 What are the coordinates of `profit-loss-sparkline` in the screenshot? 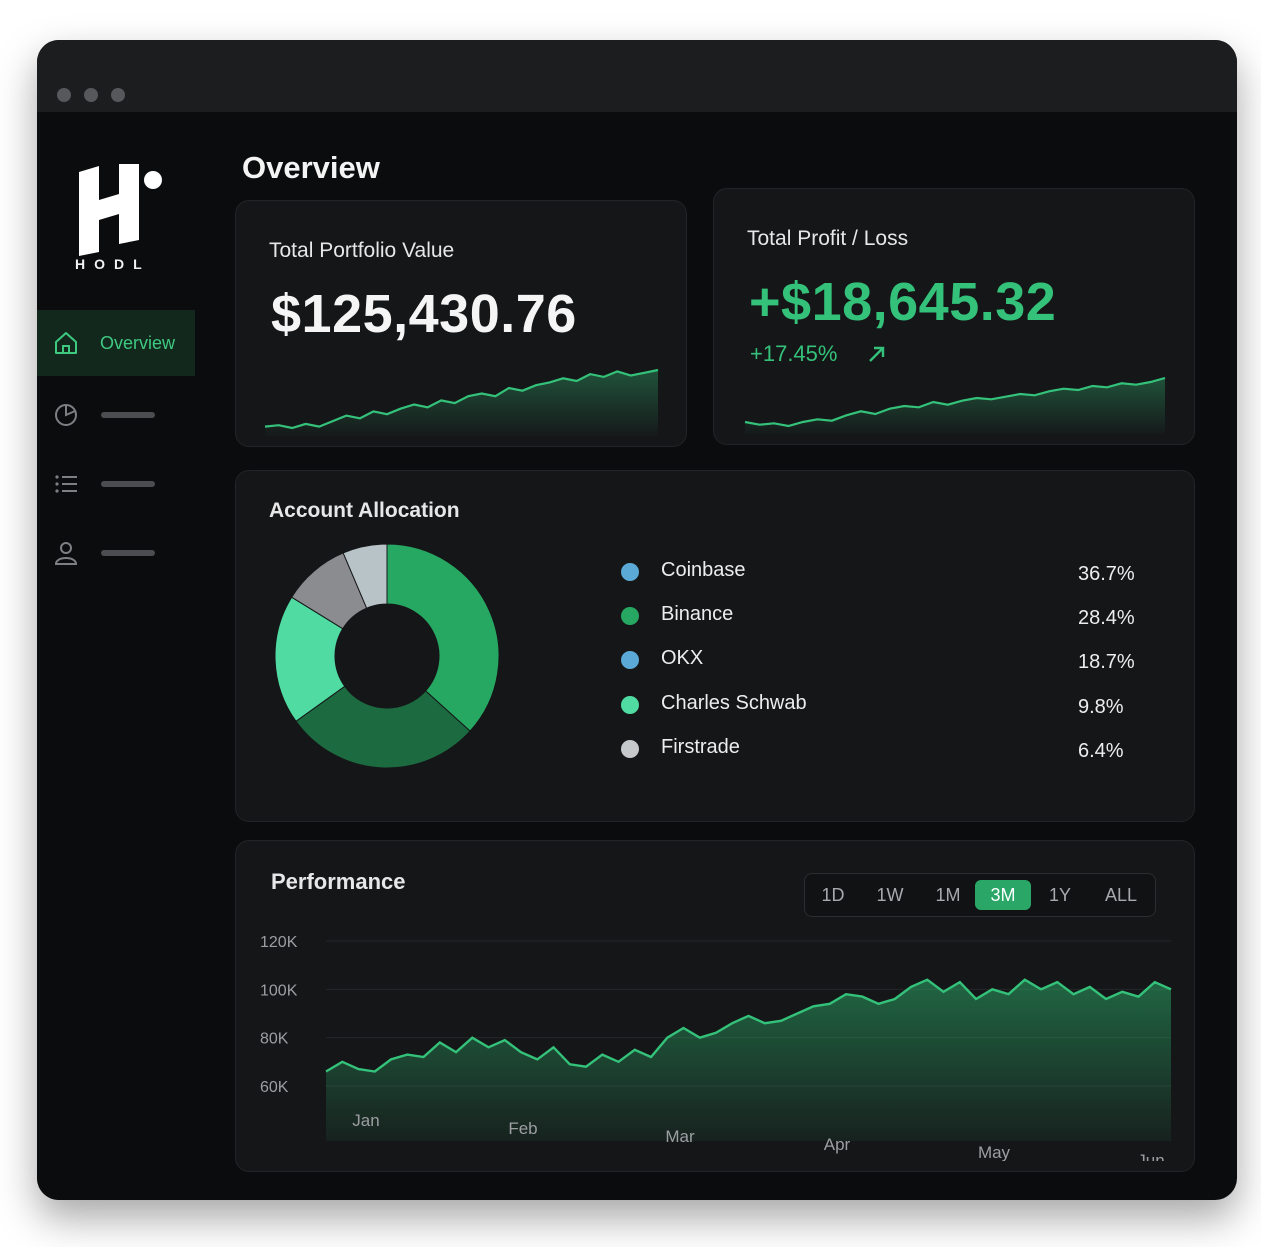 It's located at (955, 405).